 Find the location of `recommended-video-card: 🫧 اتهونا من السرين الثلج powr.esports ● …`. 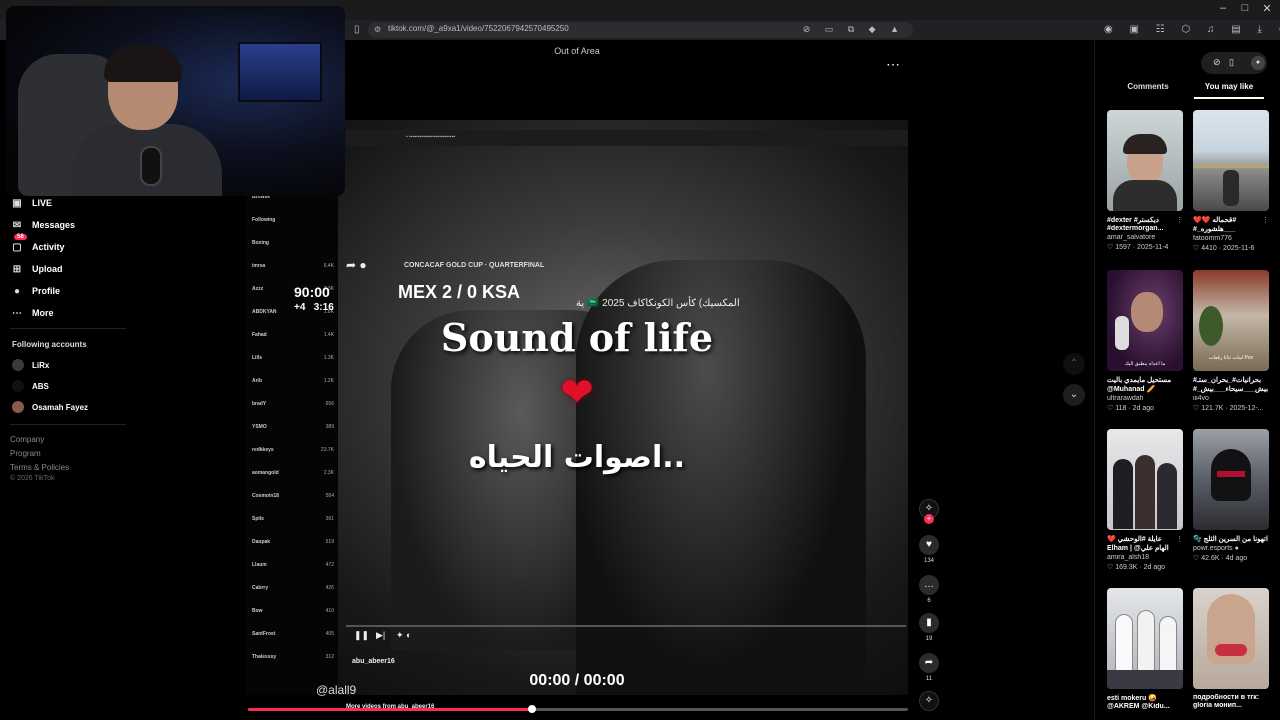

recommended-video-card: 🫧 اتهونا من السرين الثلج powr.esports ● … is located at coordinates (1231, 495).